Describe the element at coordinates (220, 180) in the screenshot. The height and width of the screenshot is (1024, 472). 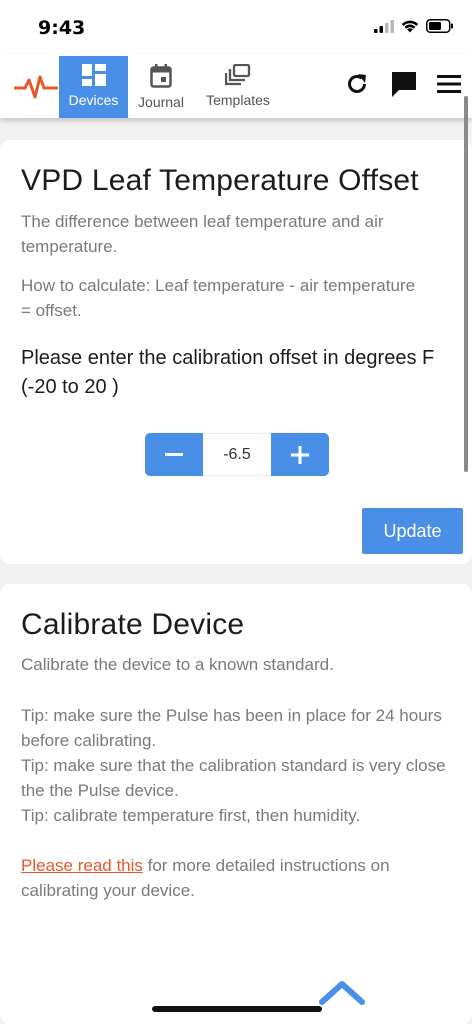
I see `vpd-title: VPD Leaf Temperature Offset` at that location.